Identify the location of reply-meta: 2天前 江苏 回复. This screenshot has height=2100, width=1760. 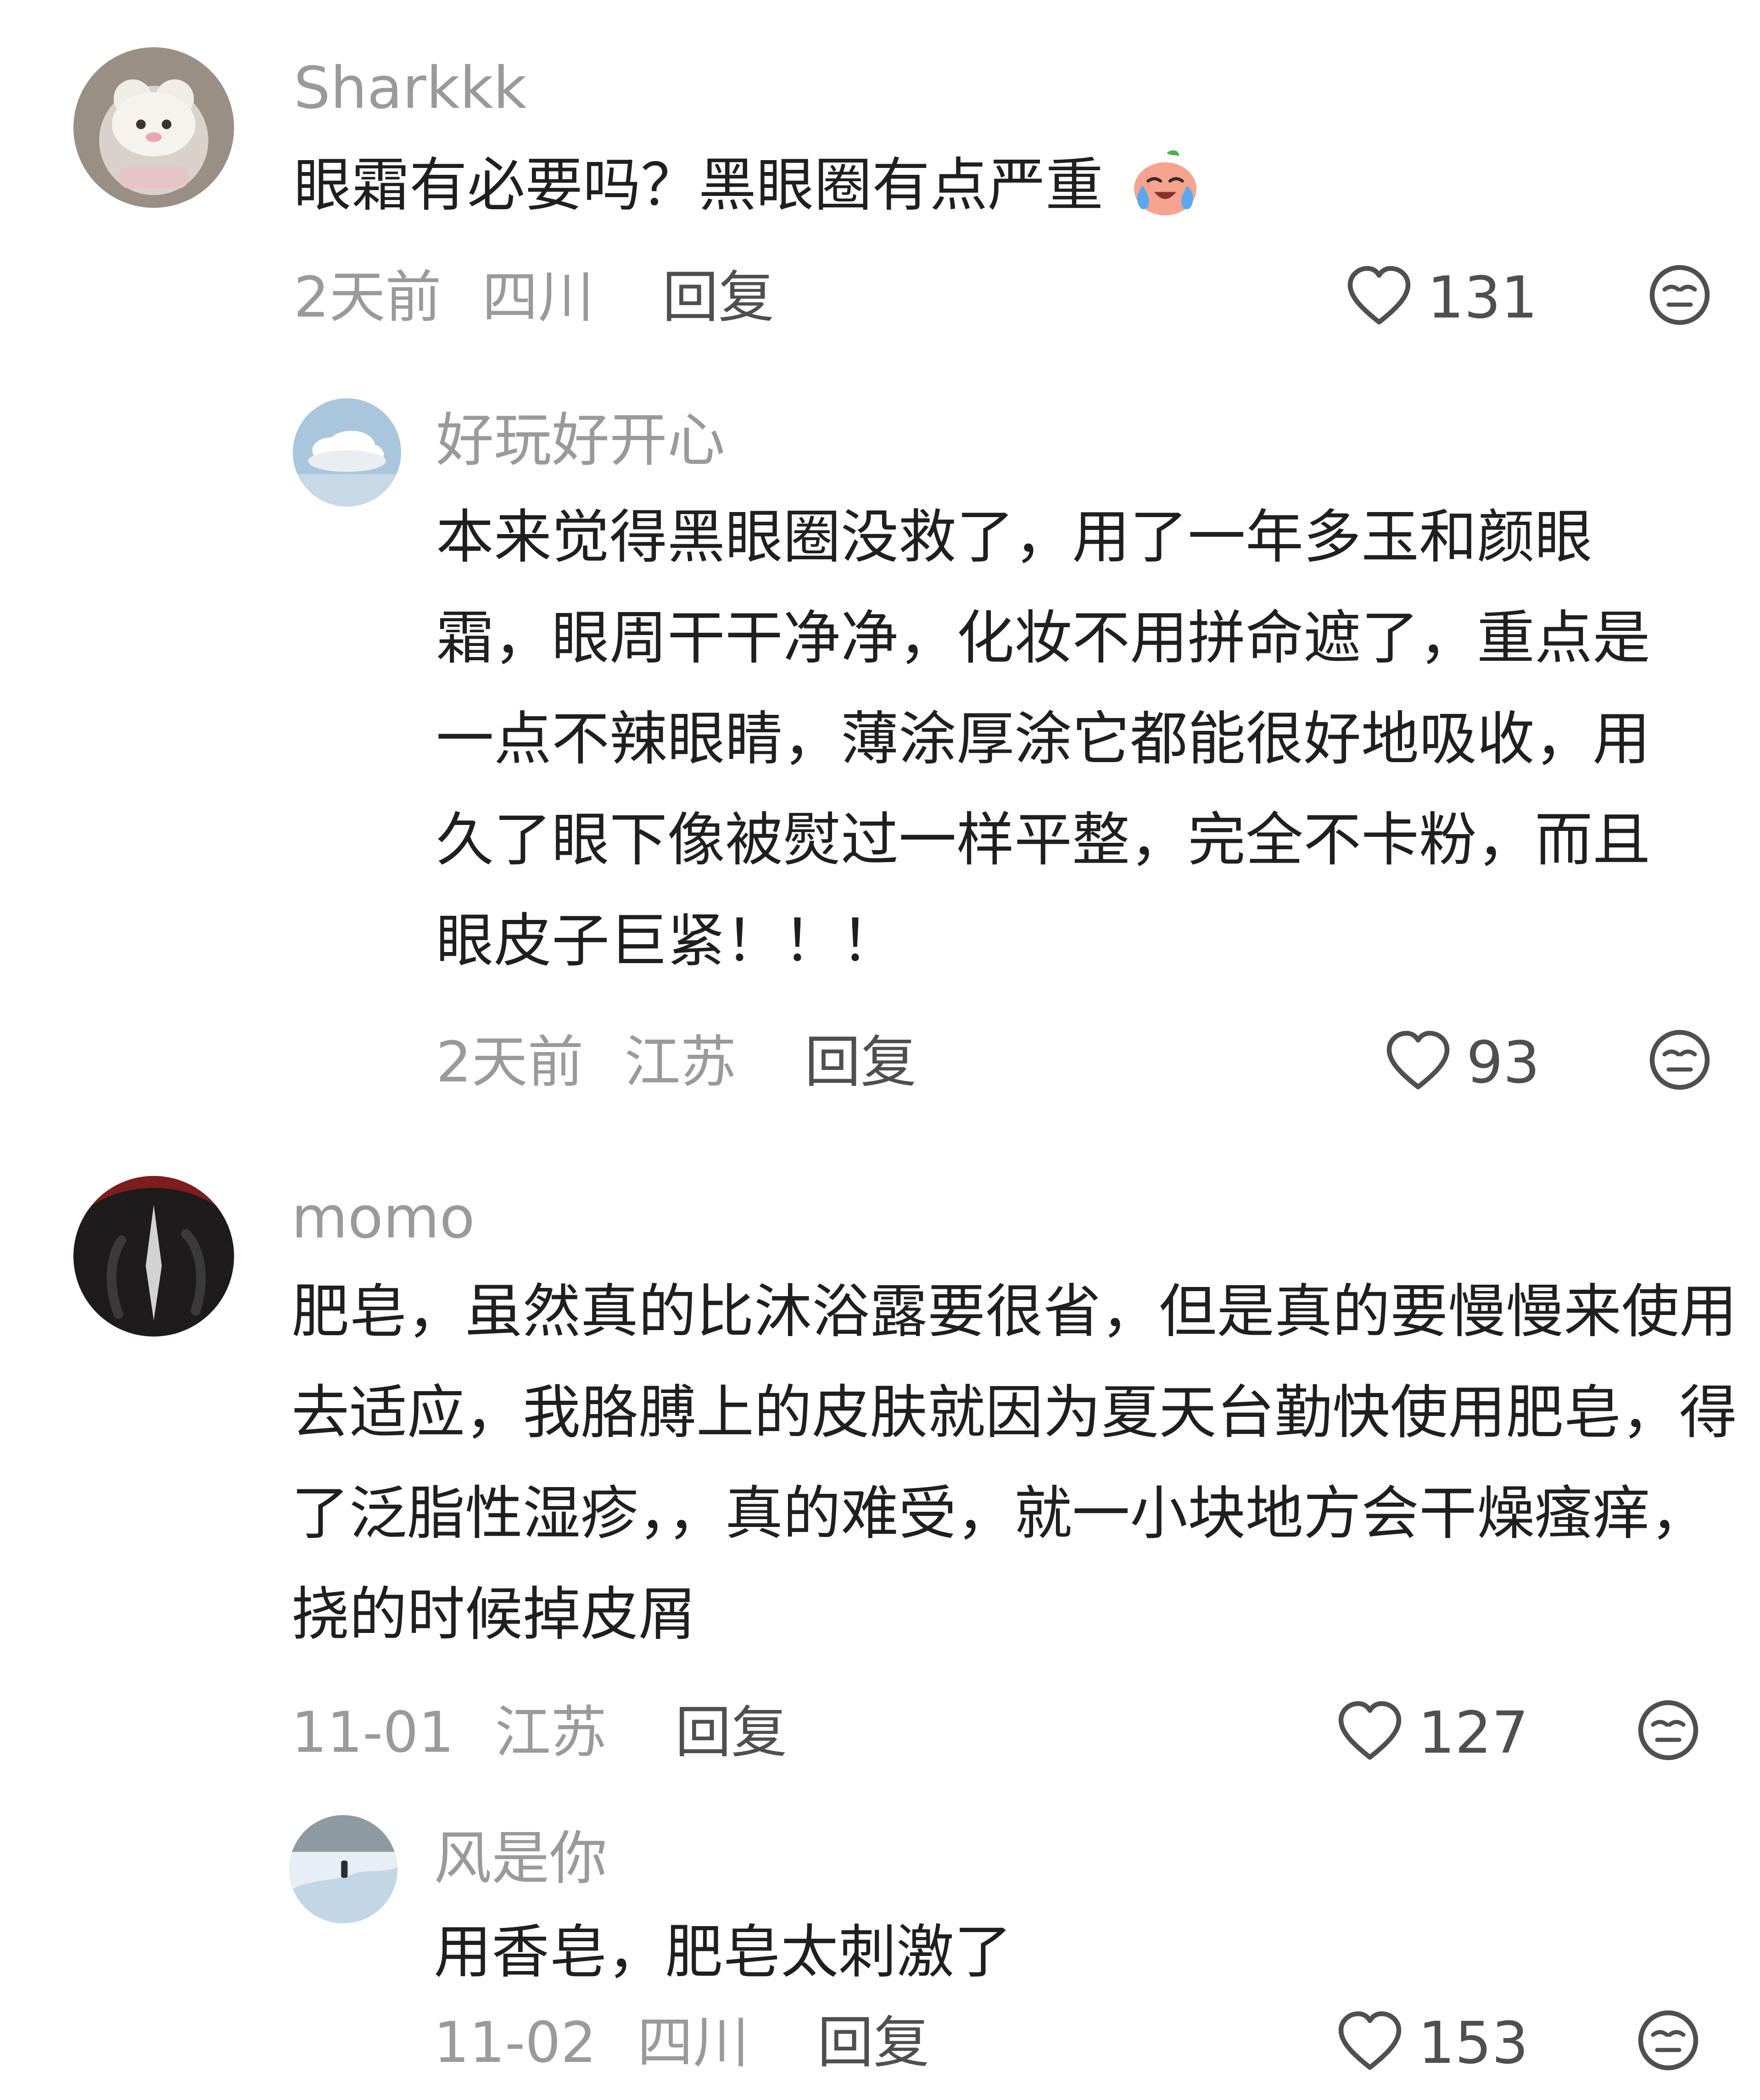
(676, 1062).